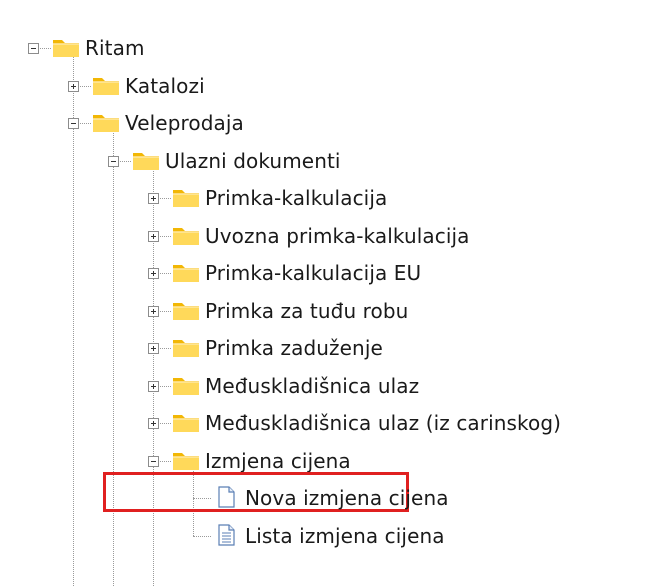 The image size is (651, 586). I want to click on tree-node-label: Ritam, so click(115, 48).